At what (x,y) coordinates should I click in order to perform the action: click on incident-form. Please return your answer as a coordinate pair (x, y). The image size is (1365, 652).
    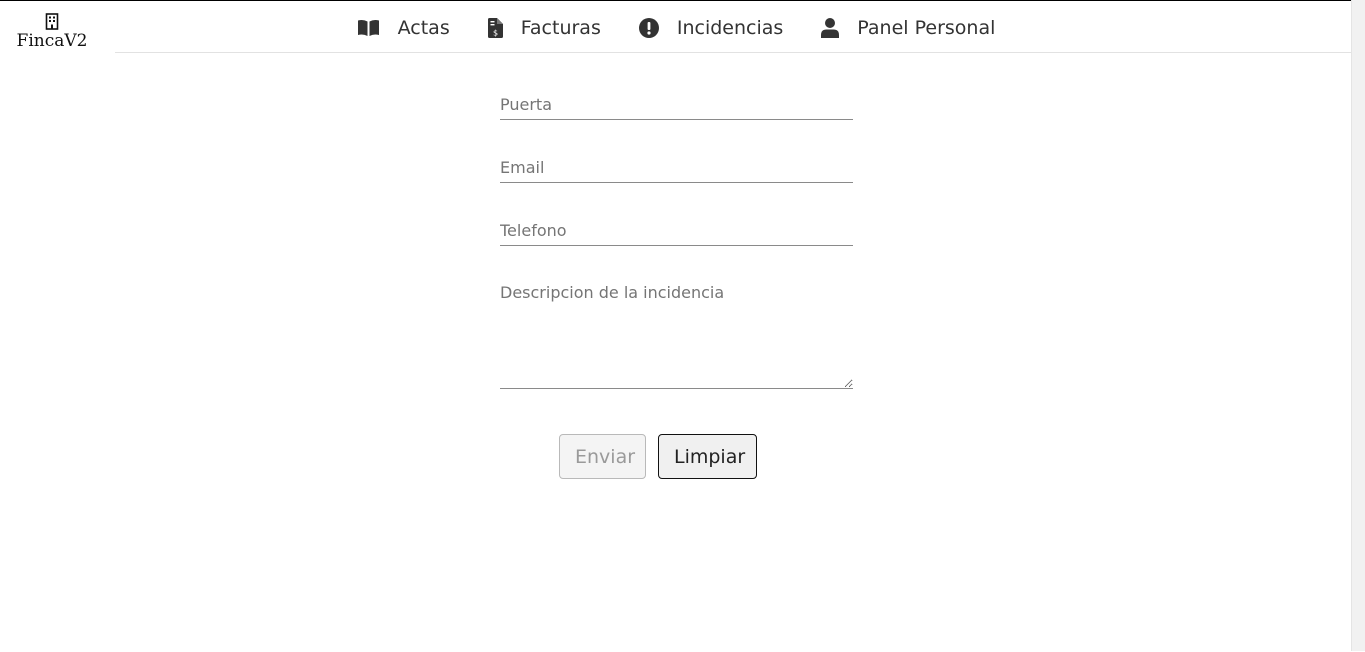
    Looking at the image, I should click on (676, 249).